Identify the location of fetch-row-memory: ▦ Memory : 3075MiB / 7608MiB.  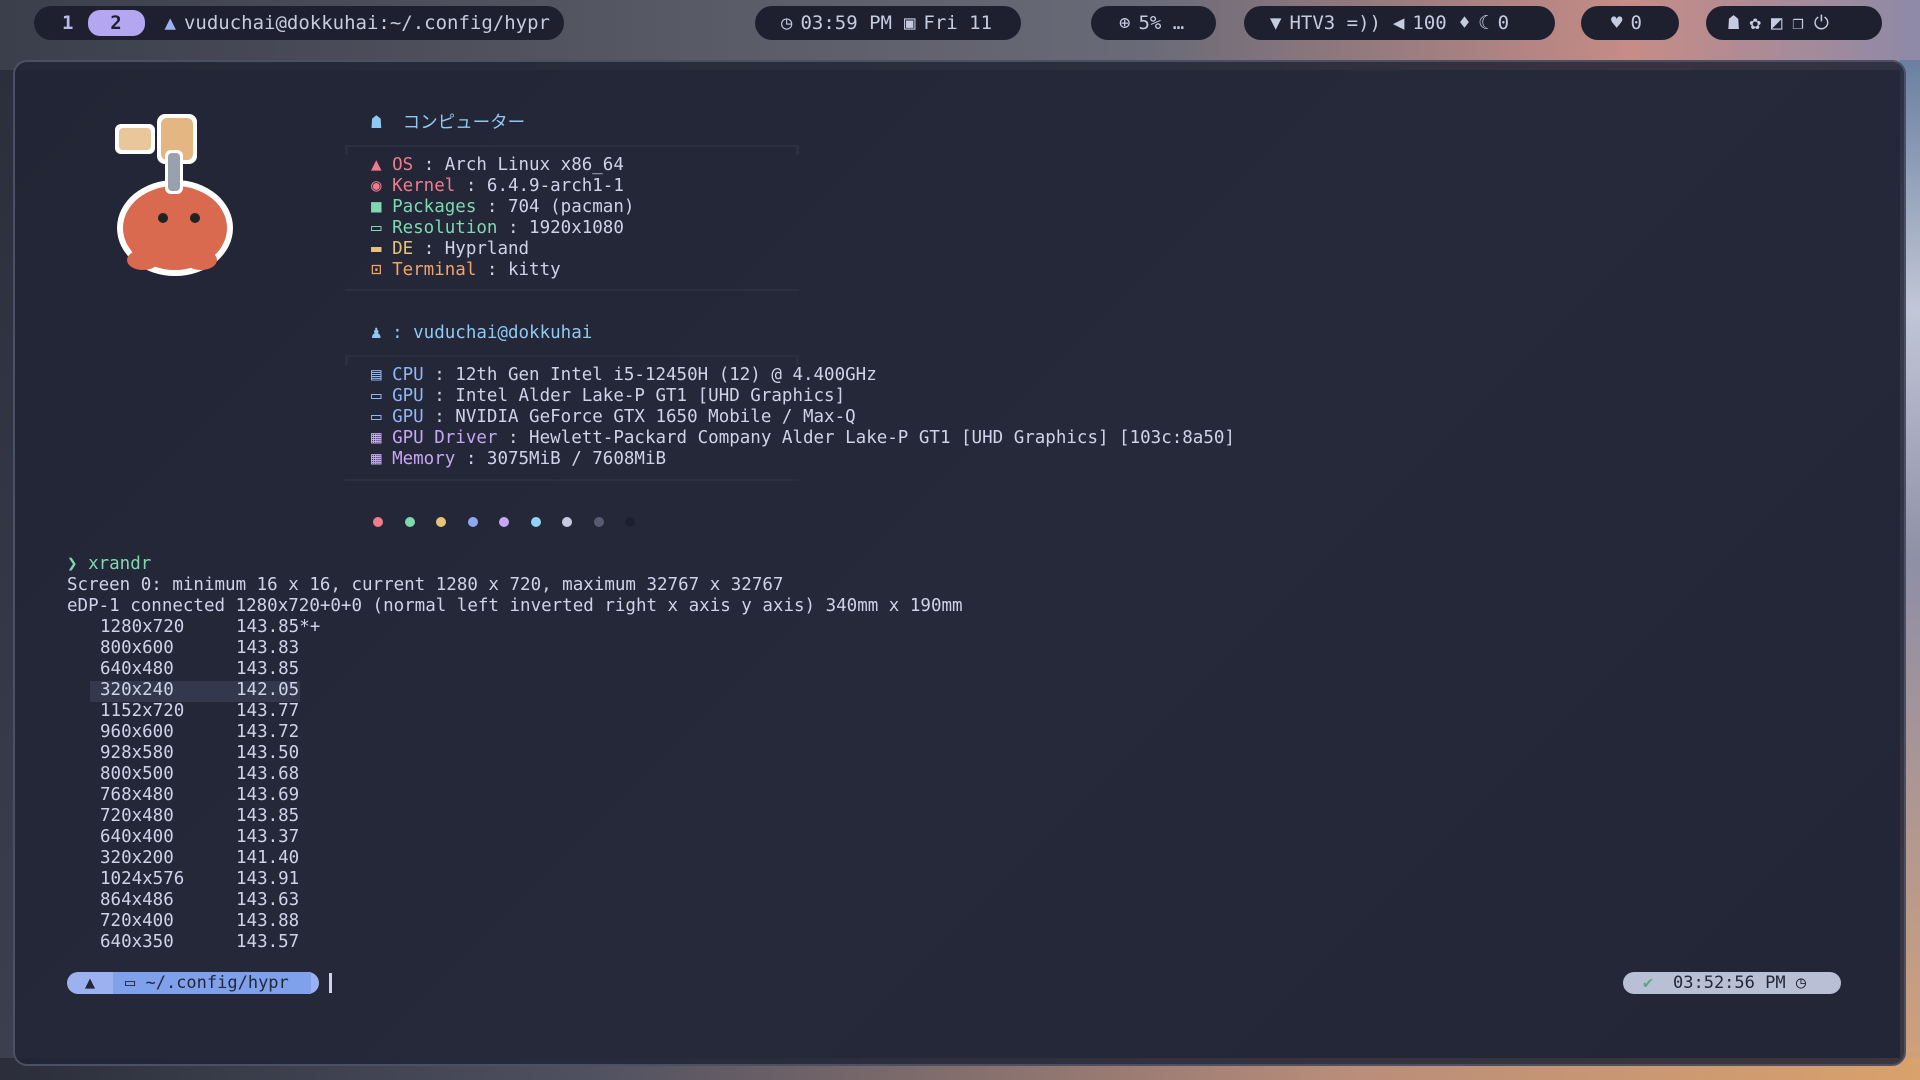
(519, 459).